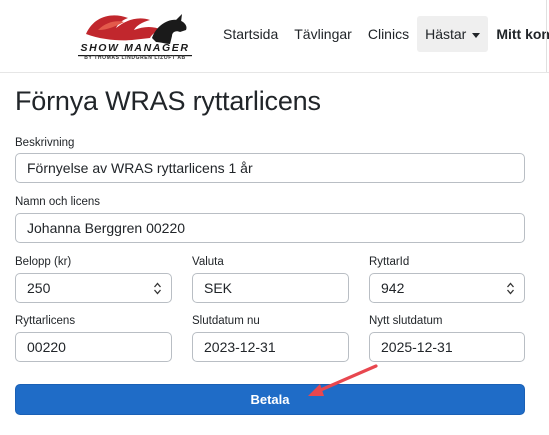 The height and width of the screenshot is (435, 549). What do you see at coordinates (446, 34) in the screenshot?
I see `nav-item-hastar-label: Hästar` at bounding box center [446, 34].